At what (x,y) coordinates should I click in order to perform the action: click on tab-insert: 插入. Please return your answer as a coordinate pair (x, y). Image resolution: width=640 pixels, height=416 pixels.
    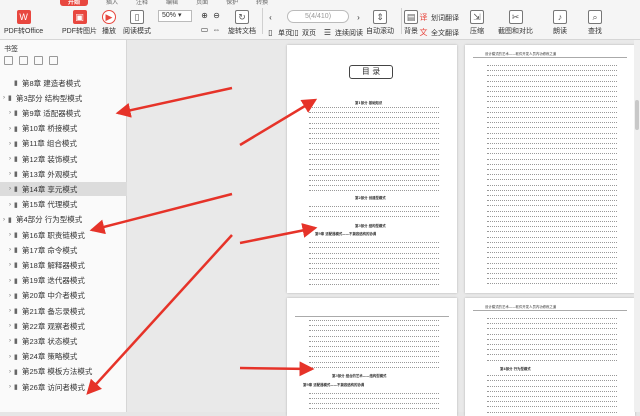
    Looking at the image, I should click on (112, 3).